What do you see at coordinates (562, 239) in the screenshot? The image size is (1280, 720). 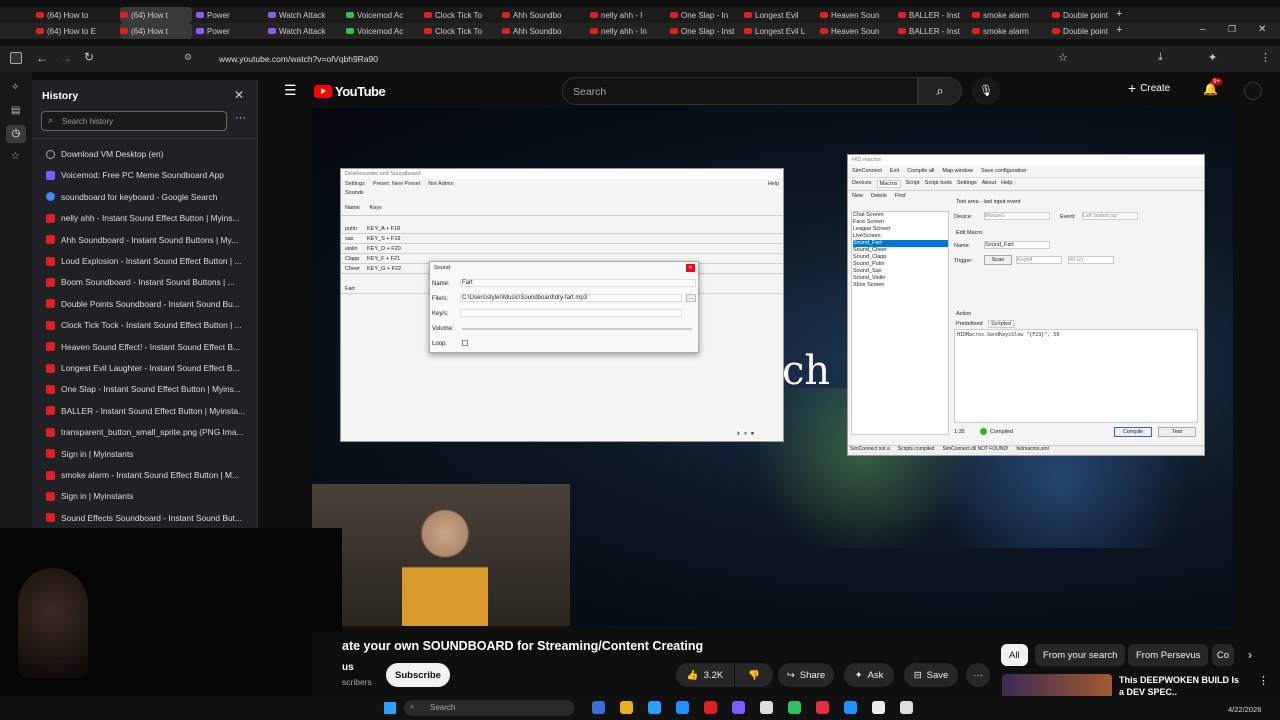 I see `table-row: sax KEY_S + F19` at bounding box center [562, 239].